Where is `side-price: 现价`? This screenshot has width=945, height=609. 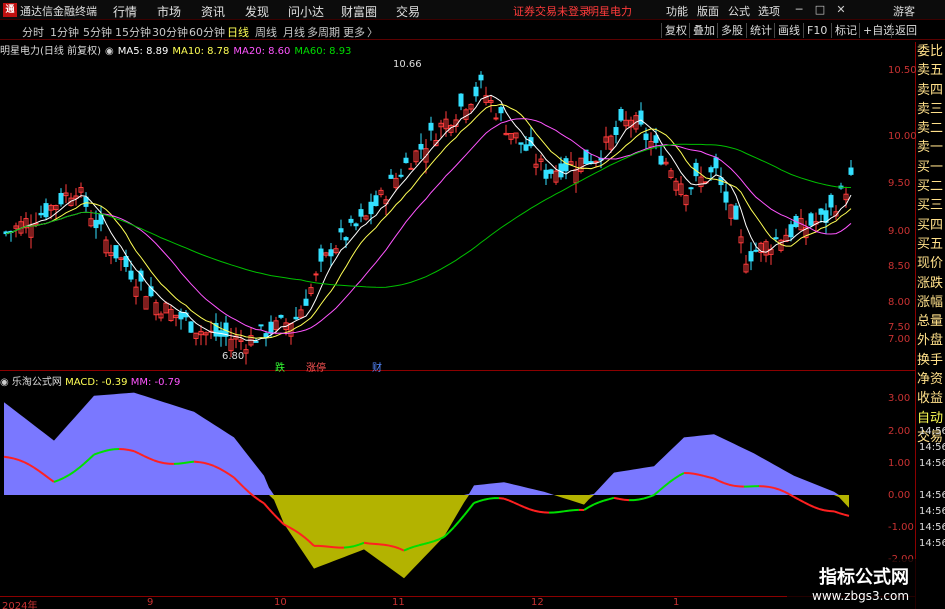
side-price: 现价 is located at coordinates (931, 263).